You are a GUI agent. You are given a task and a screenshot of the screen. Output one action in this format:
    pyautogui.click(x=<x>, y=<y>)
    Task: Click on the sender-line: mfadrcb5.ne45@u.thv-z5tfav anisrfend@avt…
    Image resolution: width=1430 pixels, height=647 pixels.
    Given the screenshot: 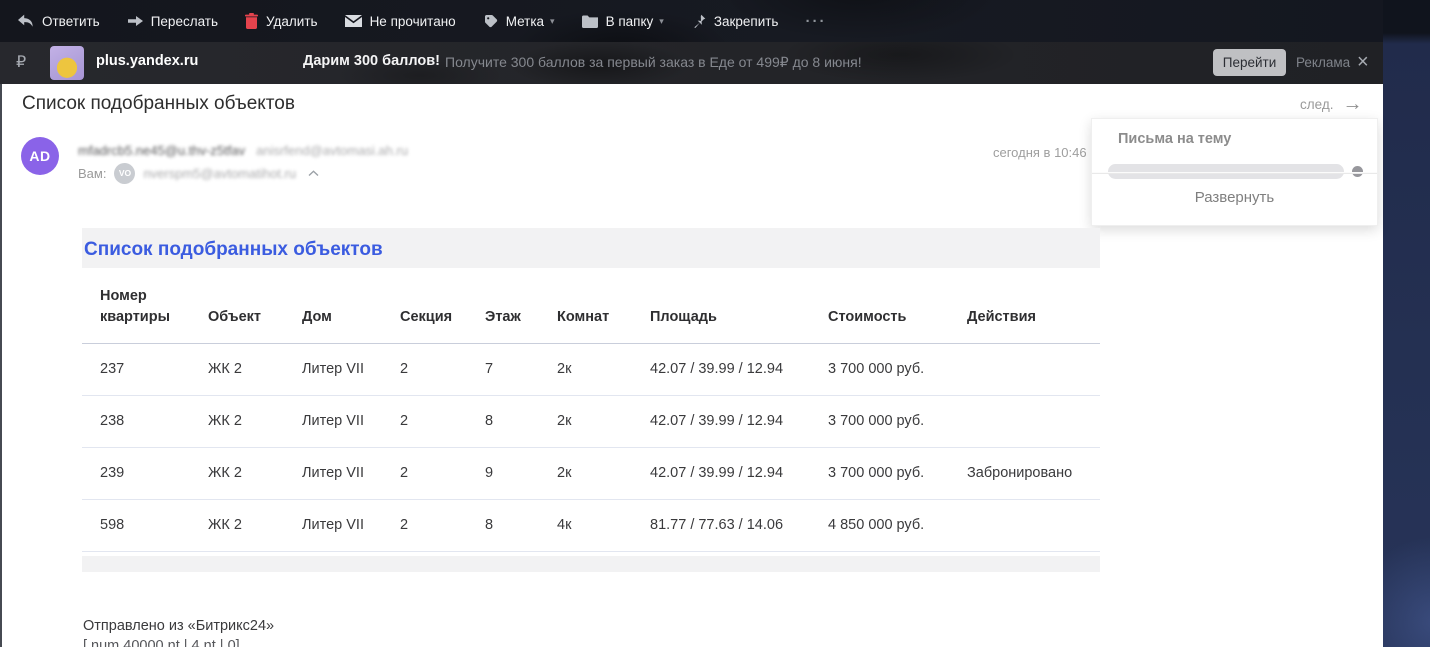 What is the action you would take?
    pyautogui.click(x=243, y=150)
    